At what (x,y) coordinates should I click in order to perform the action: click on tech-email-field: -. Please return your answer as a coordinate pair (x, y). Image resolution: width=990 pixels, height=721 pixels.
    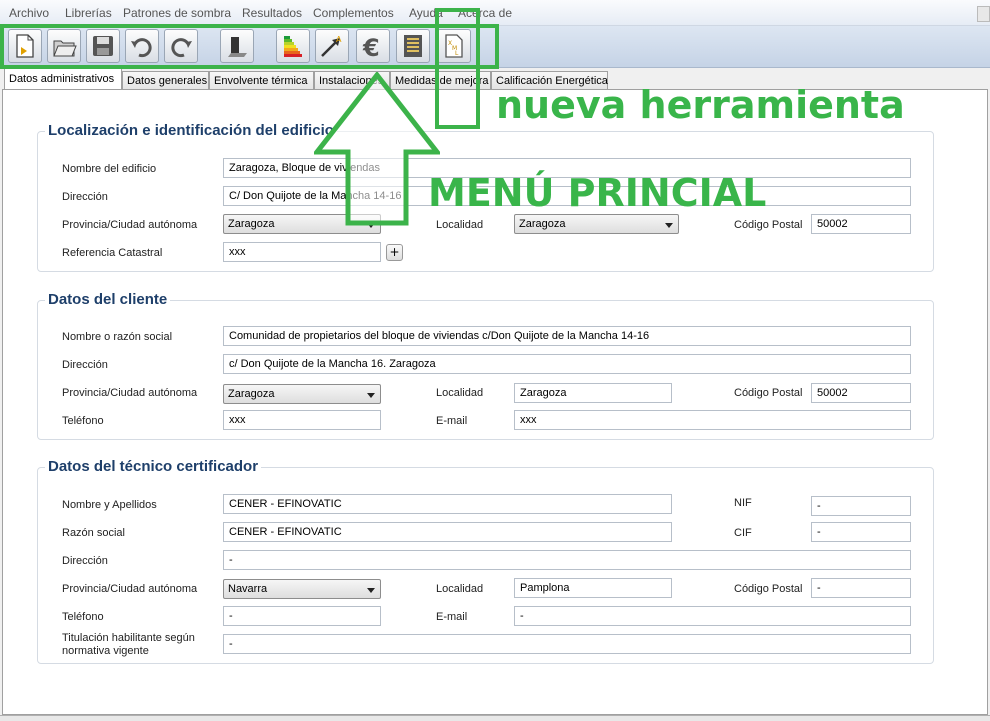
    Looking at the image, I should click on (712, 616).